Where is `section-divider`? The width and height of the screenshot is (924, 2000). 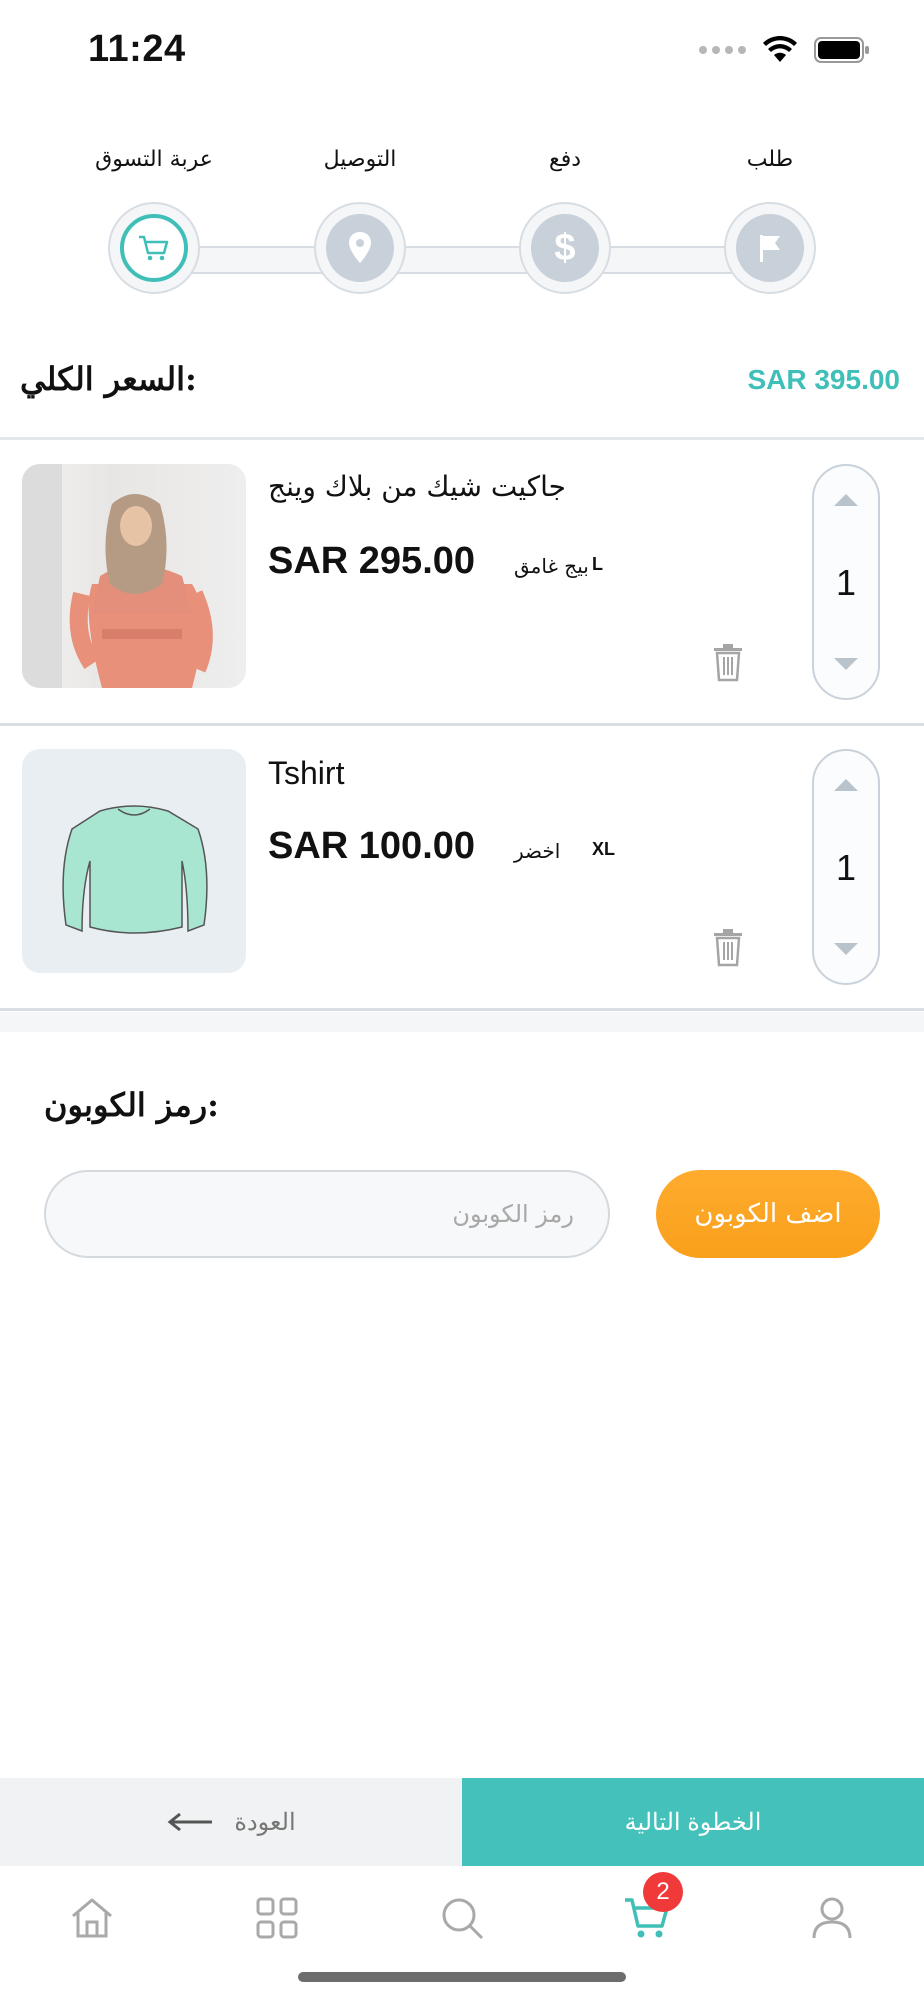
section-divider is located at coordinates (462, 1022).